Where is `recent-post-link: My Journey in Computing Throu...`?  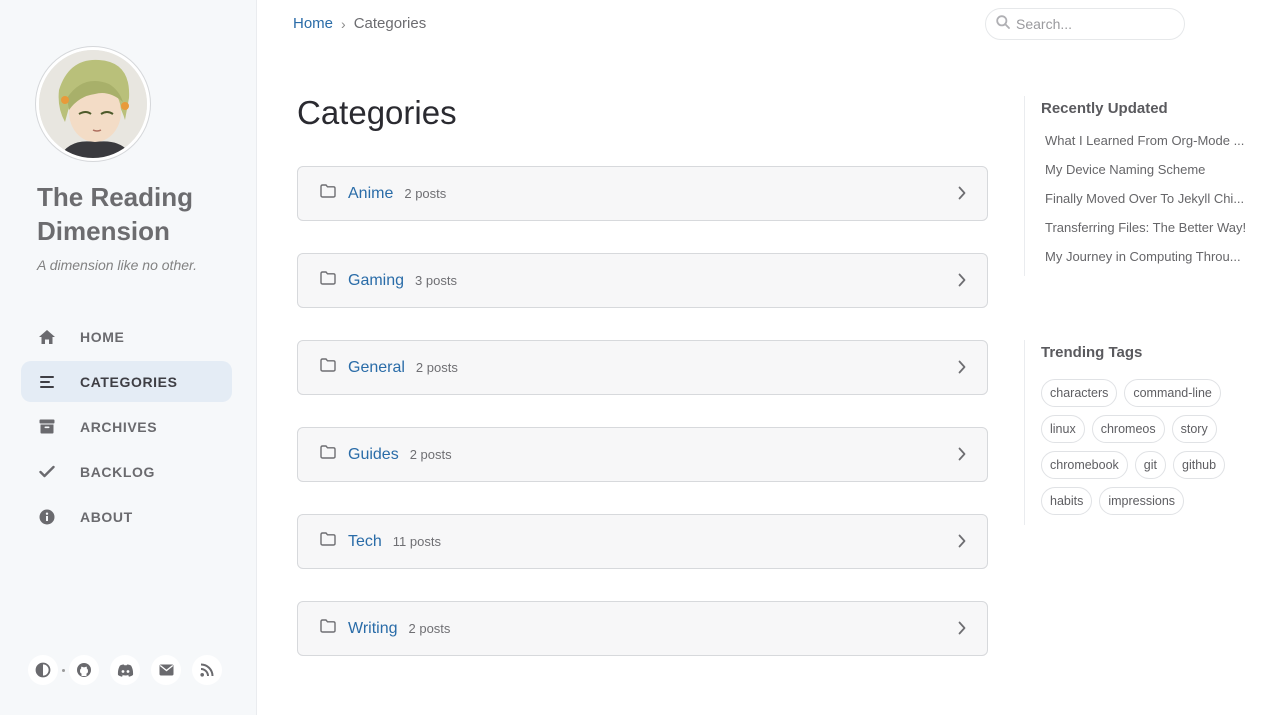
recent-post-link: My Journey in Computing Throu... is located at coordinates (1148, 262).